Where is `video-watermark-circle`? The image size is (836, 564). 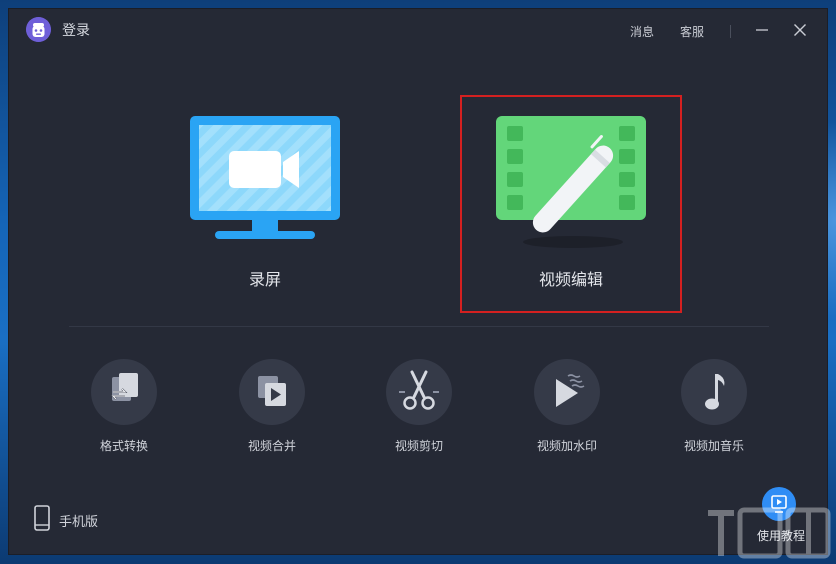 video-watermark-circle is located at coordinates (567, 392).